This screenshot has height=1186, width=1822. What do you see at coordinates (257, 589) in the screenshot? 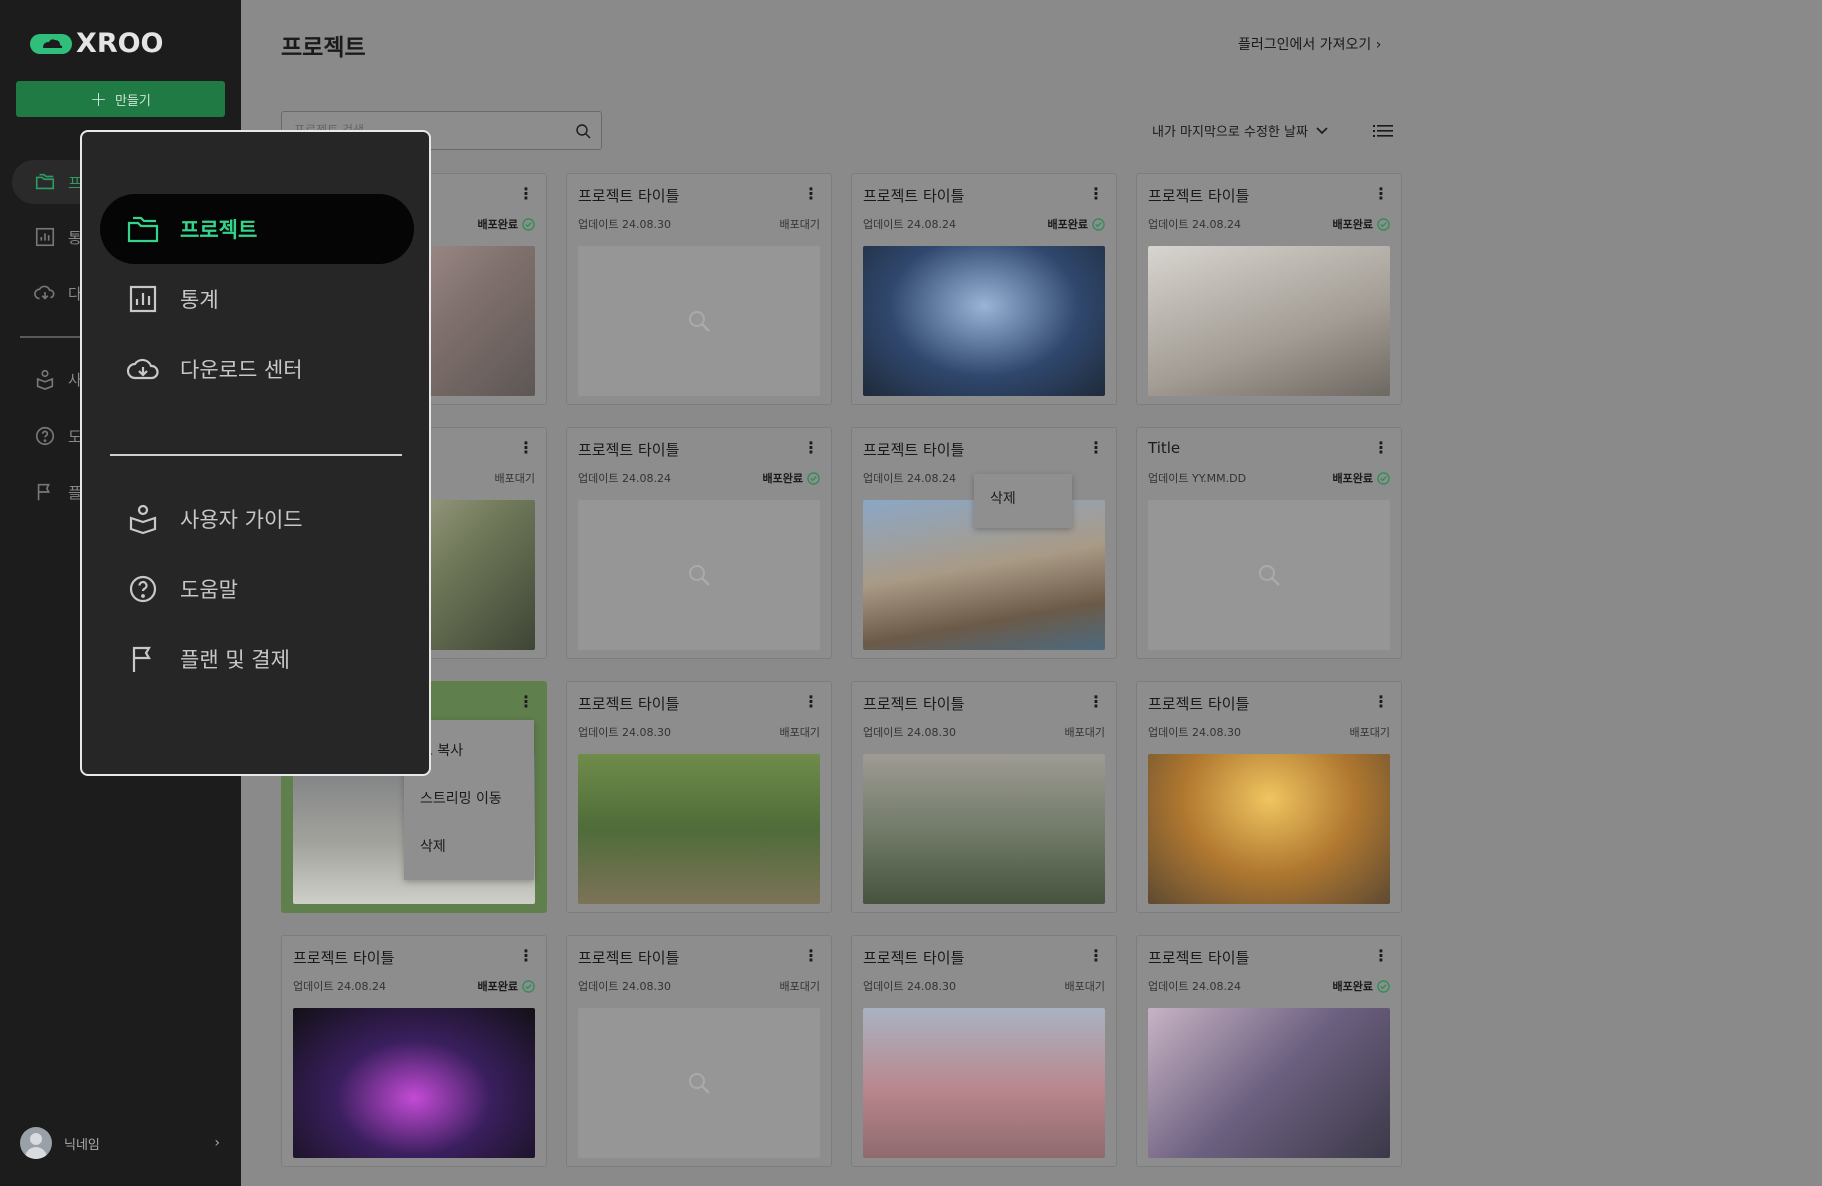
I see `nav-item-help: 도움말` at bounding box center [257, 589].